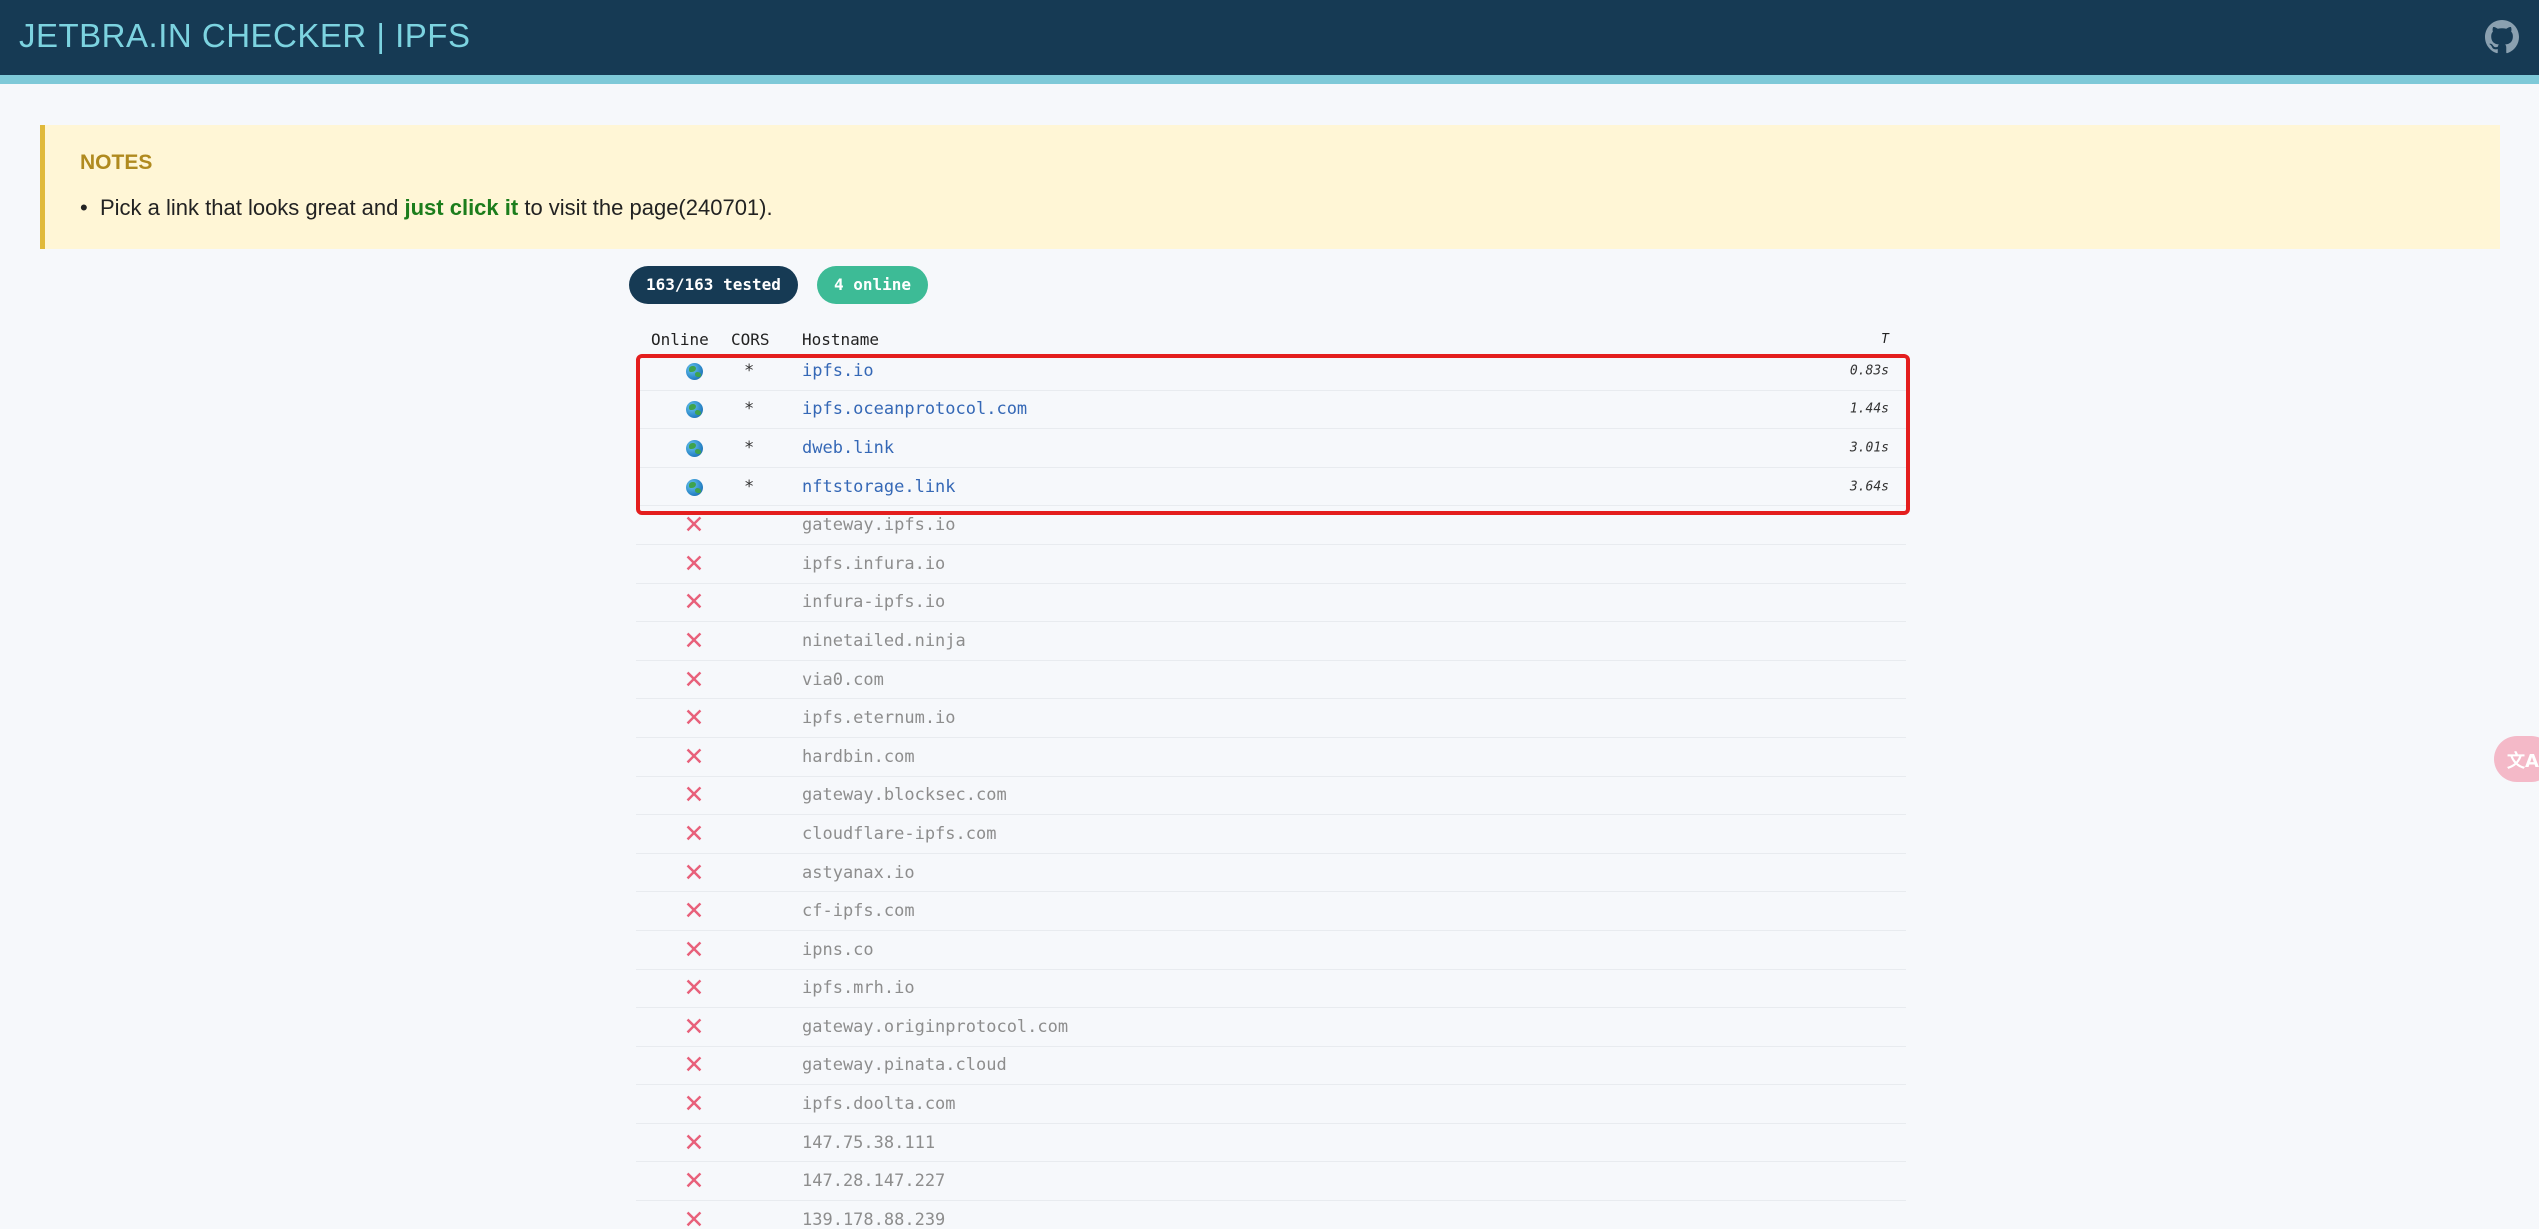 Image resolution: width=2539 pixels, height=1229 pixels. Describe the element at coordinates (1271, 757) in the screenshot. I see `table-row: ✕ hardbin.com` at that location.